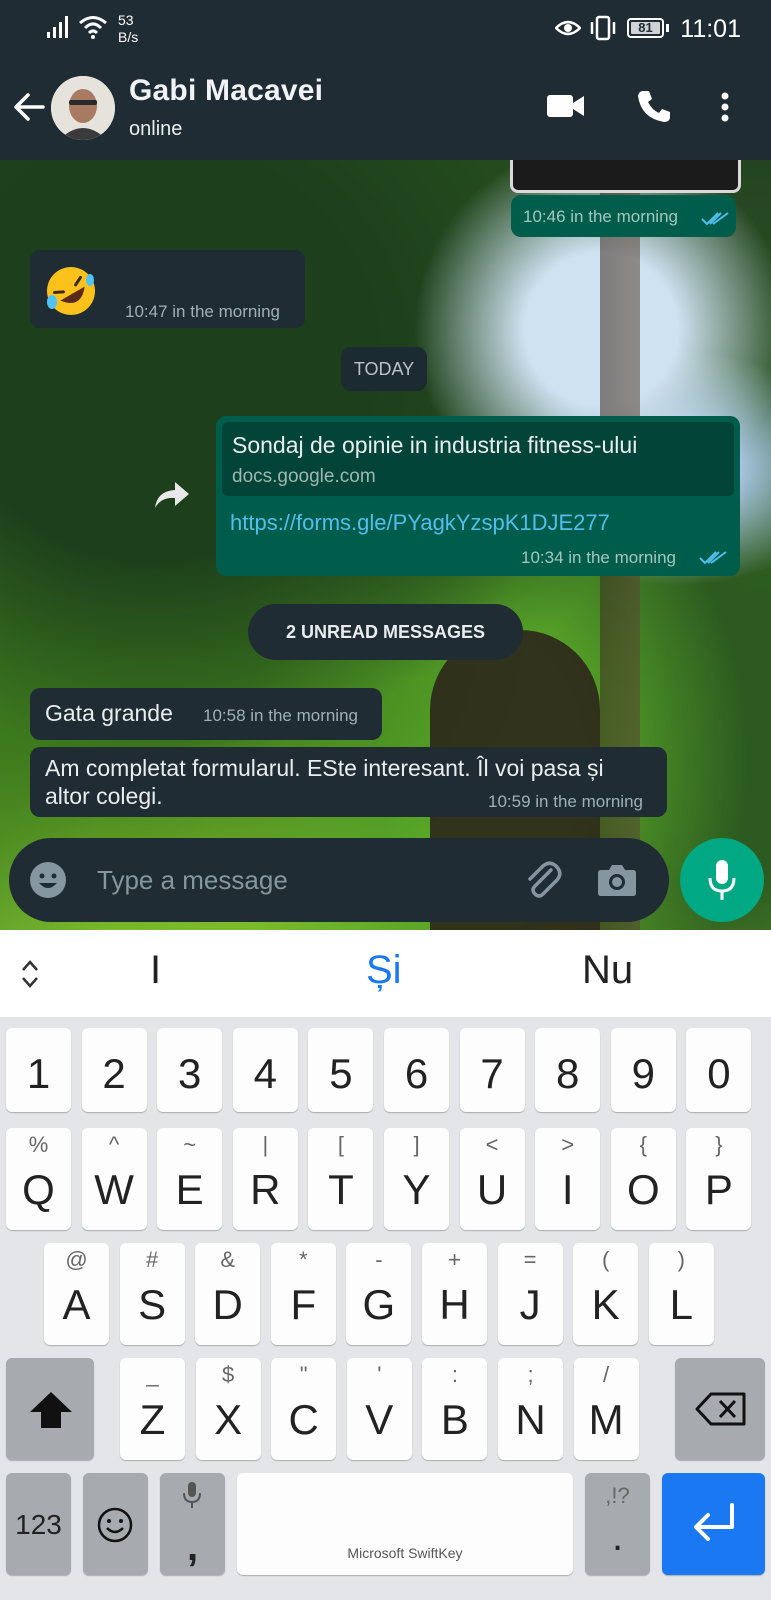  I want to click on more-options-icon, so click(725, 107).